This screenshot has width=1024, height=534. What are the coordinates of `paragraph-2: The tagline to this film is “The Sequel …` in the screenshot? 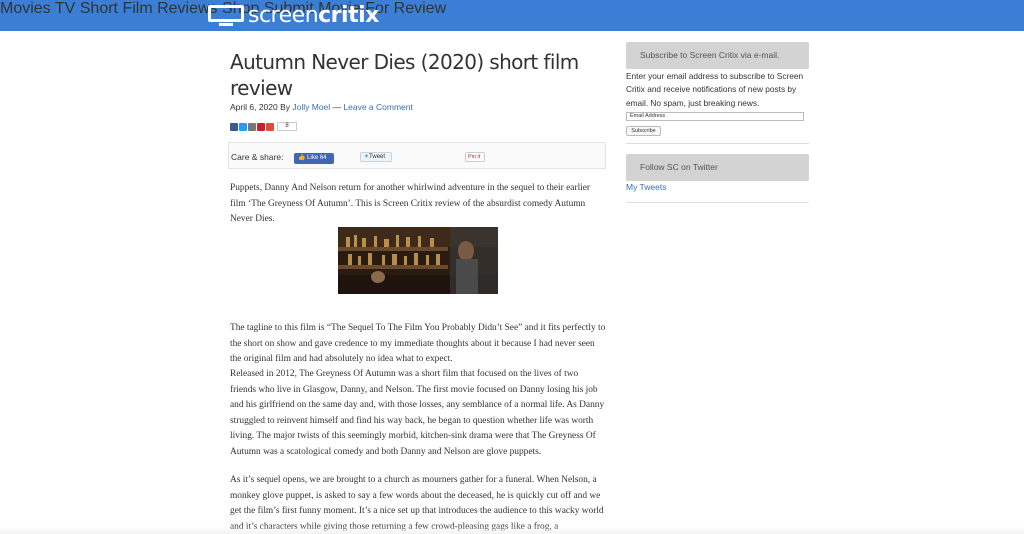 It's located at (418, 344).